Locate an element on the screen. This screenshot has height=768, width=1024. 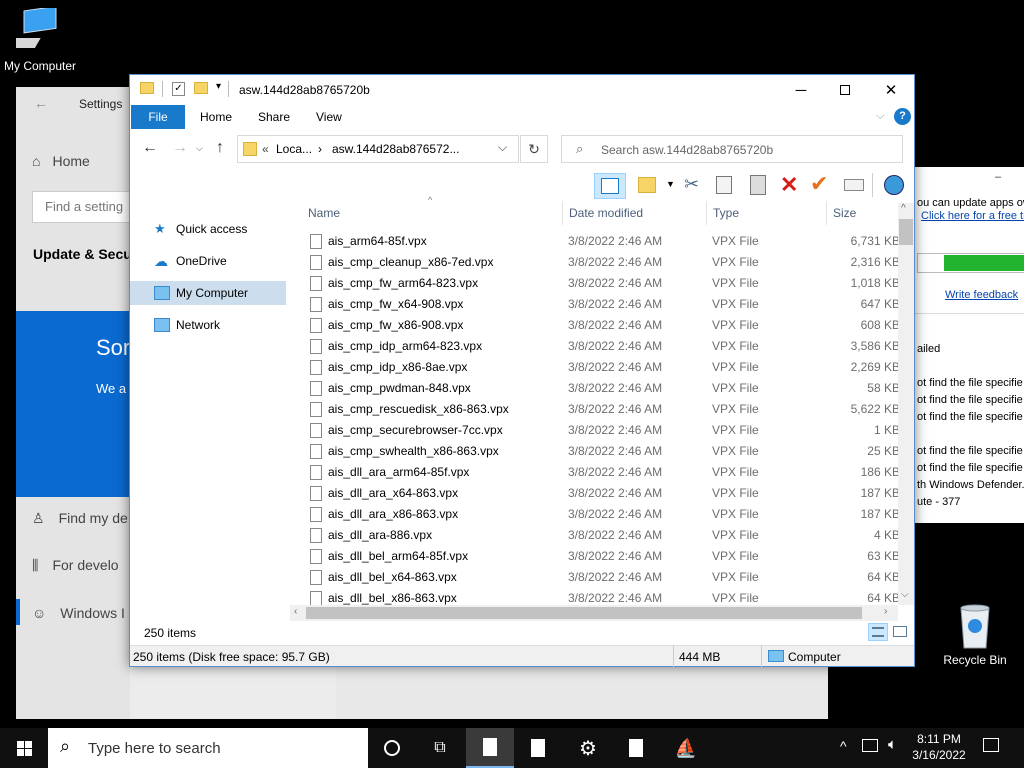
chevron-right-icon: › is located at coordinates (320, 149).